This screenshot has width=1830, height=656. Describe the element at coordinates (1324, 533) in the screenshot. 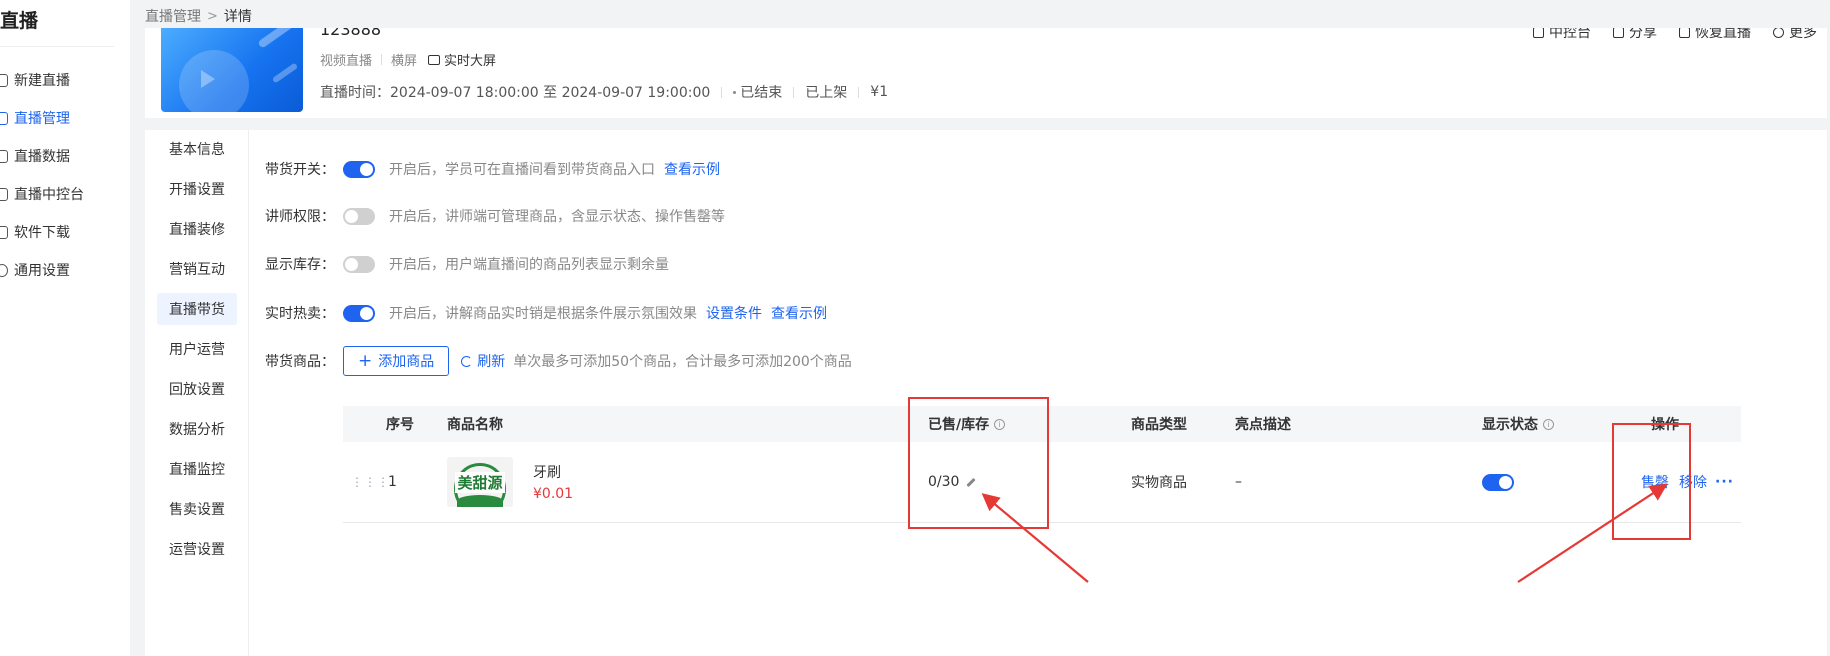

I see `annotation-arrows` at that location.